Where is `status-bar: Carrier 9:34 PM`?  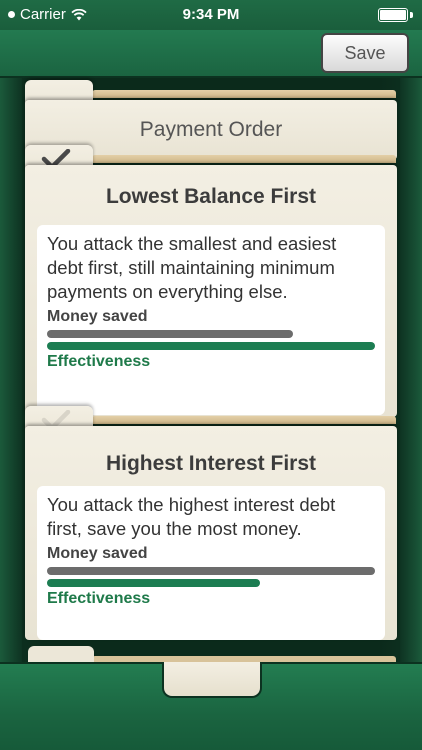 status-bar: Carrier 9:34 PM is located at coordinates (211, 15).